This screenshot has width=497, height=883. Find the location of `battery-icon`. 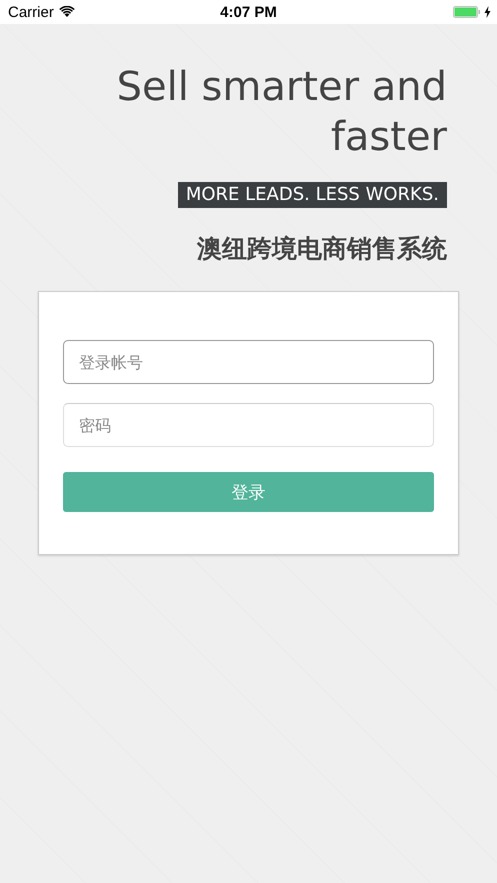

battery-icon is located at coordinates (467, 12).